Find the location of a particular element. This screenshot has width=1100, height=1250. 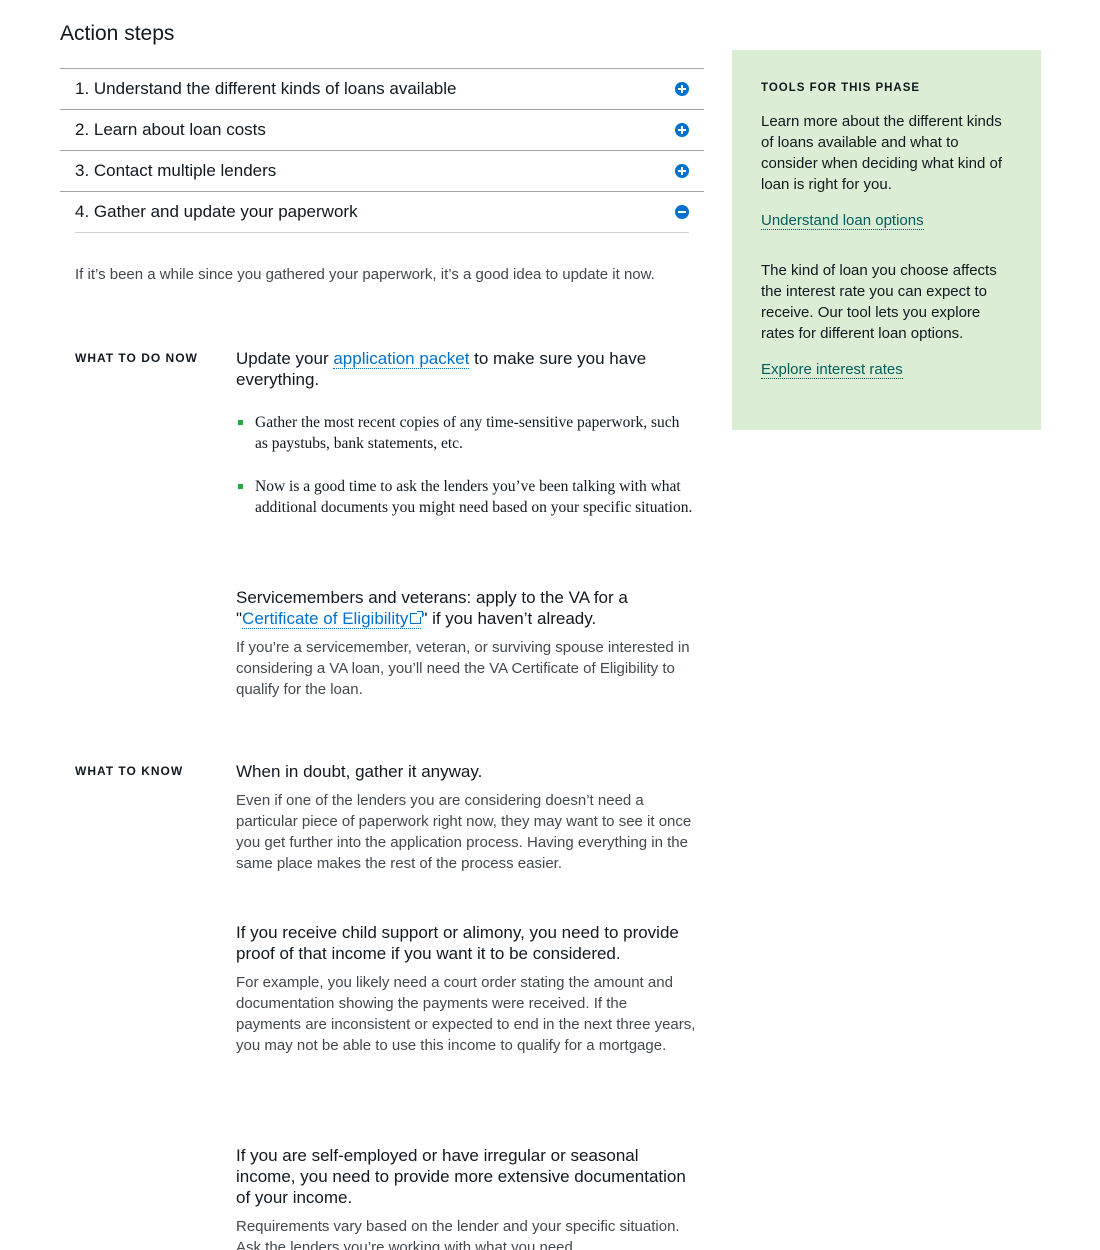

heading-text: " if you haven’t already. is located at coordinates (509, 618).